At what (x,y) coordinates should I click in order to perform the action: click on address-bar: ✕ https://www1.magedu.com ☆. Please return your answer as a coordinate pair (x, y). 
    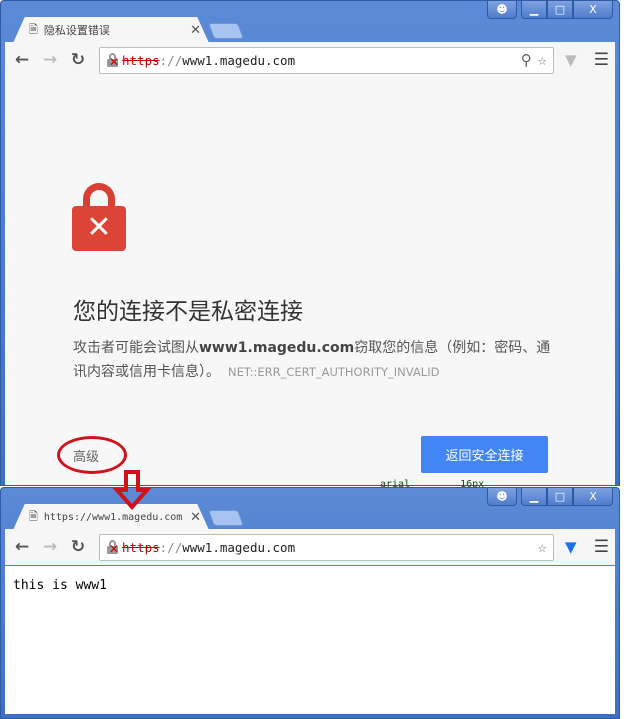
    Looking at the image, I should click on (326, 547).